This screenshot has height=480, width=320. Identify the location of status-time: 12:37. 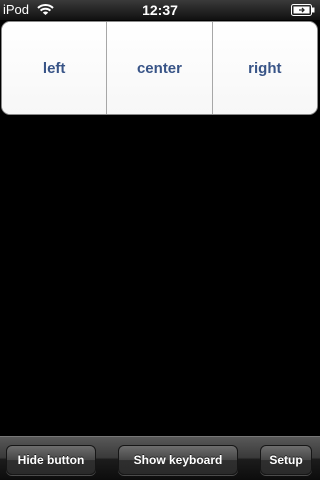
(160, 10).